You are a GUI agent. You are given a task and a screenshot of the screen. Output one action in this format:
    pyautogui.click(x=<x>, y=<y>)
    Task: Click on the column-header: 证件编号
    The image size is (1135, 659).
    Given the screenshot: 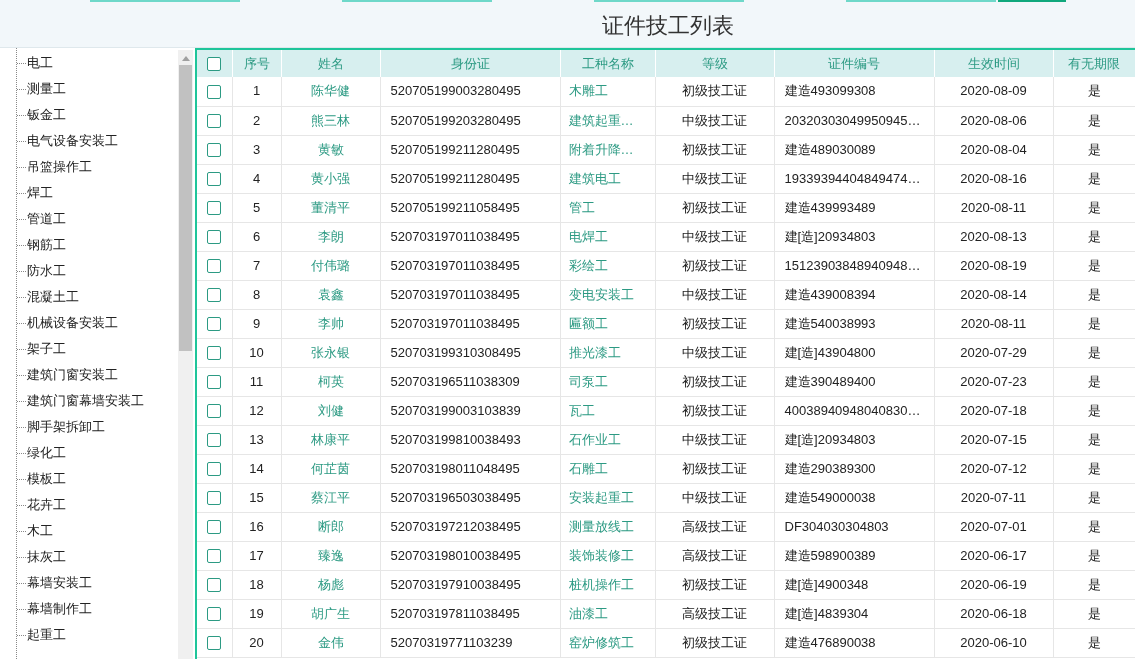 What is the action you would take?
    pyautogui.click(x=854, y=63)
    